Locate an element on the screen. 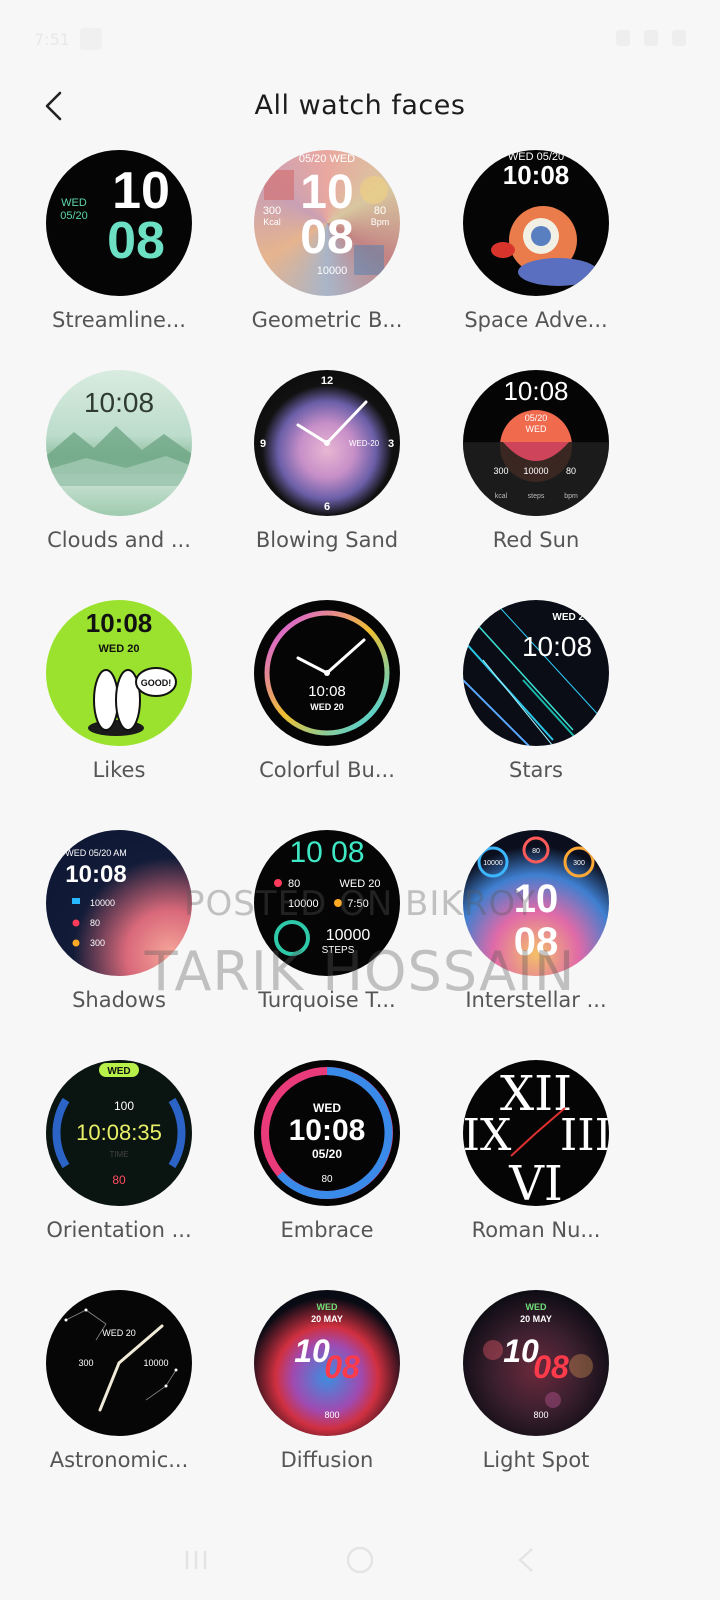 The height and width of the screenshot is (1600, 720). home-icon is located at coordinates (360, 1560).